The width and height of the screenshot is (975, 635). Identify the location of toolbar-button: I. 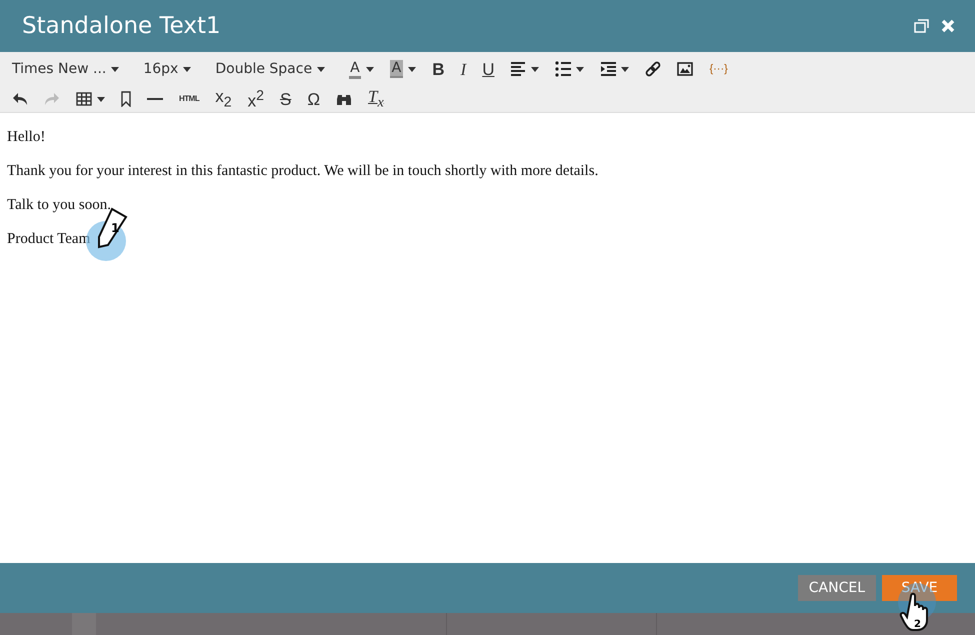
(463, 69).